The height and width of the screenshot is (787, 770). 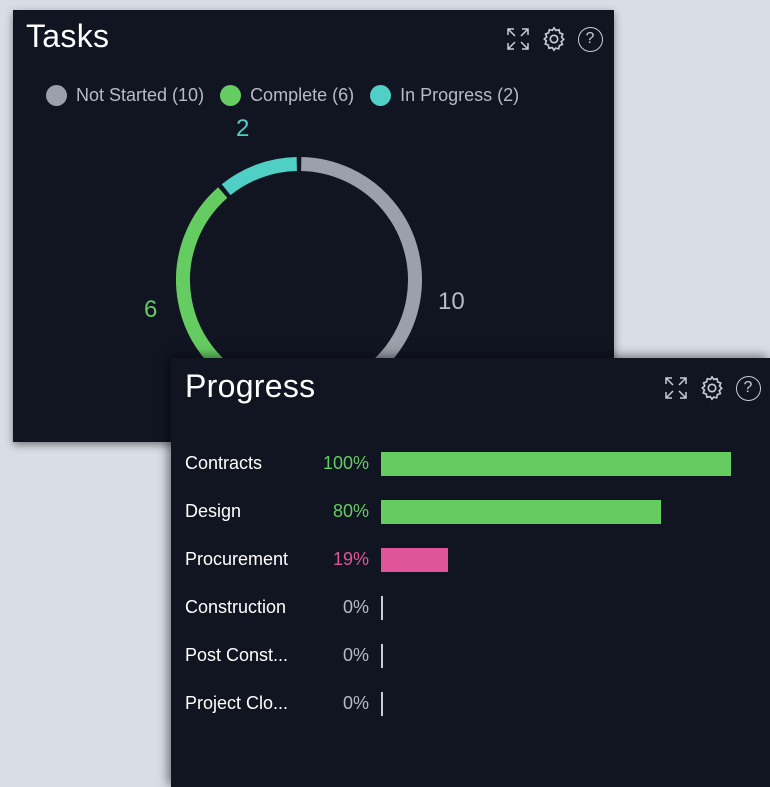 I want to click on progress-row-design: Design 80%, so click(x=470, y=512).